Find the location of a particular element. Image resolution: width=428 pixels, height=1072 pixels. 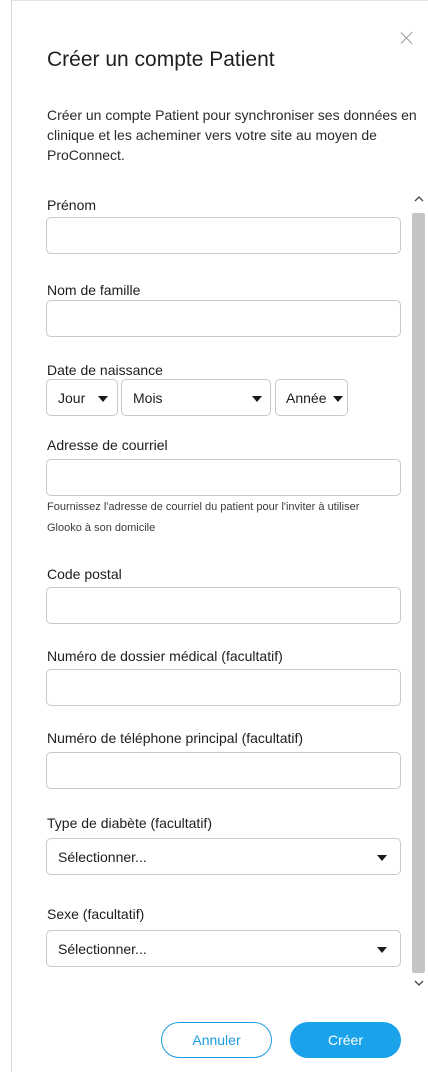

email-input is located at coordinates (223, 477).